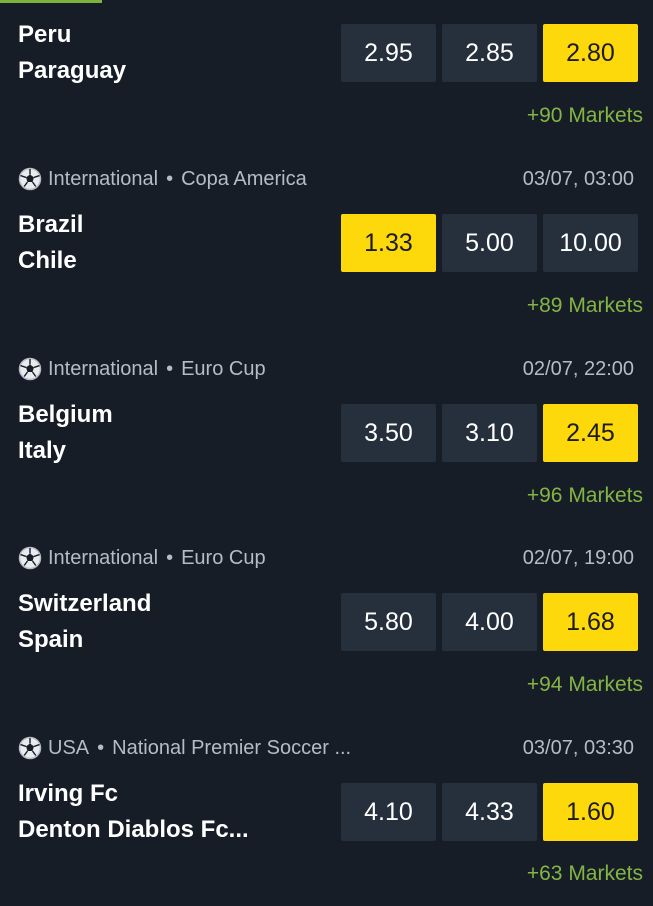 The width and height of the screenshot is (653, 906). I want to click on active-tab-indicator, so click(51, 1).